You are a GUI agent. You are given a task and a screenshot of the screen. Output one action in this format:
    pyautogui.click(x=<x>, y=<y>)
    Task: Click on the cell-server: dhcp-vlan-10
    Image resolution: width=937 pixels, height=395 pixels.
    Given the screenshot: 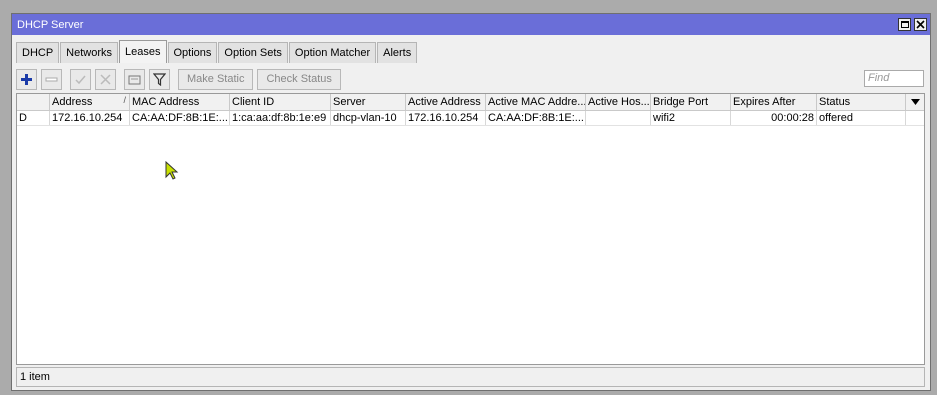 What is the action you would take?
    pyautogui.click(x=368, y=118)
    